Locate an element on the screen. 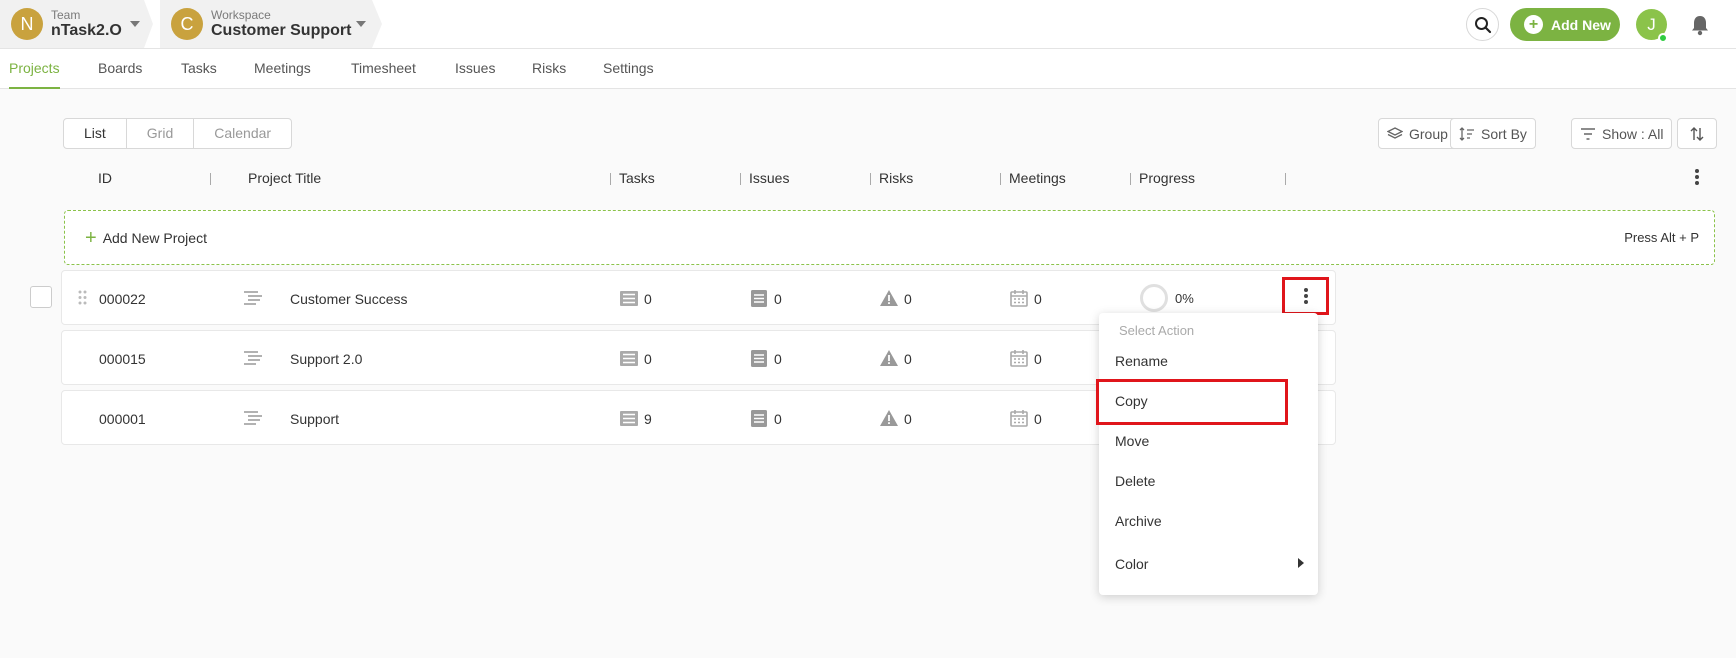  column-issues: Issues is located at coordinates (769, 178).